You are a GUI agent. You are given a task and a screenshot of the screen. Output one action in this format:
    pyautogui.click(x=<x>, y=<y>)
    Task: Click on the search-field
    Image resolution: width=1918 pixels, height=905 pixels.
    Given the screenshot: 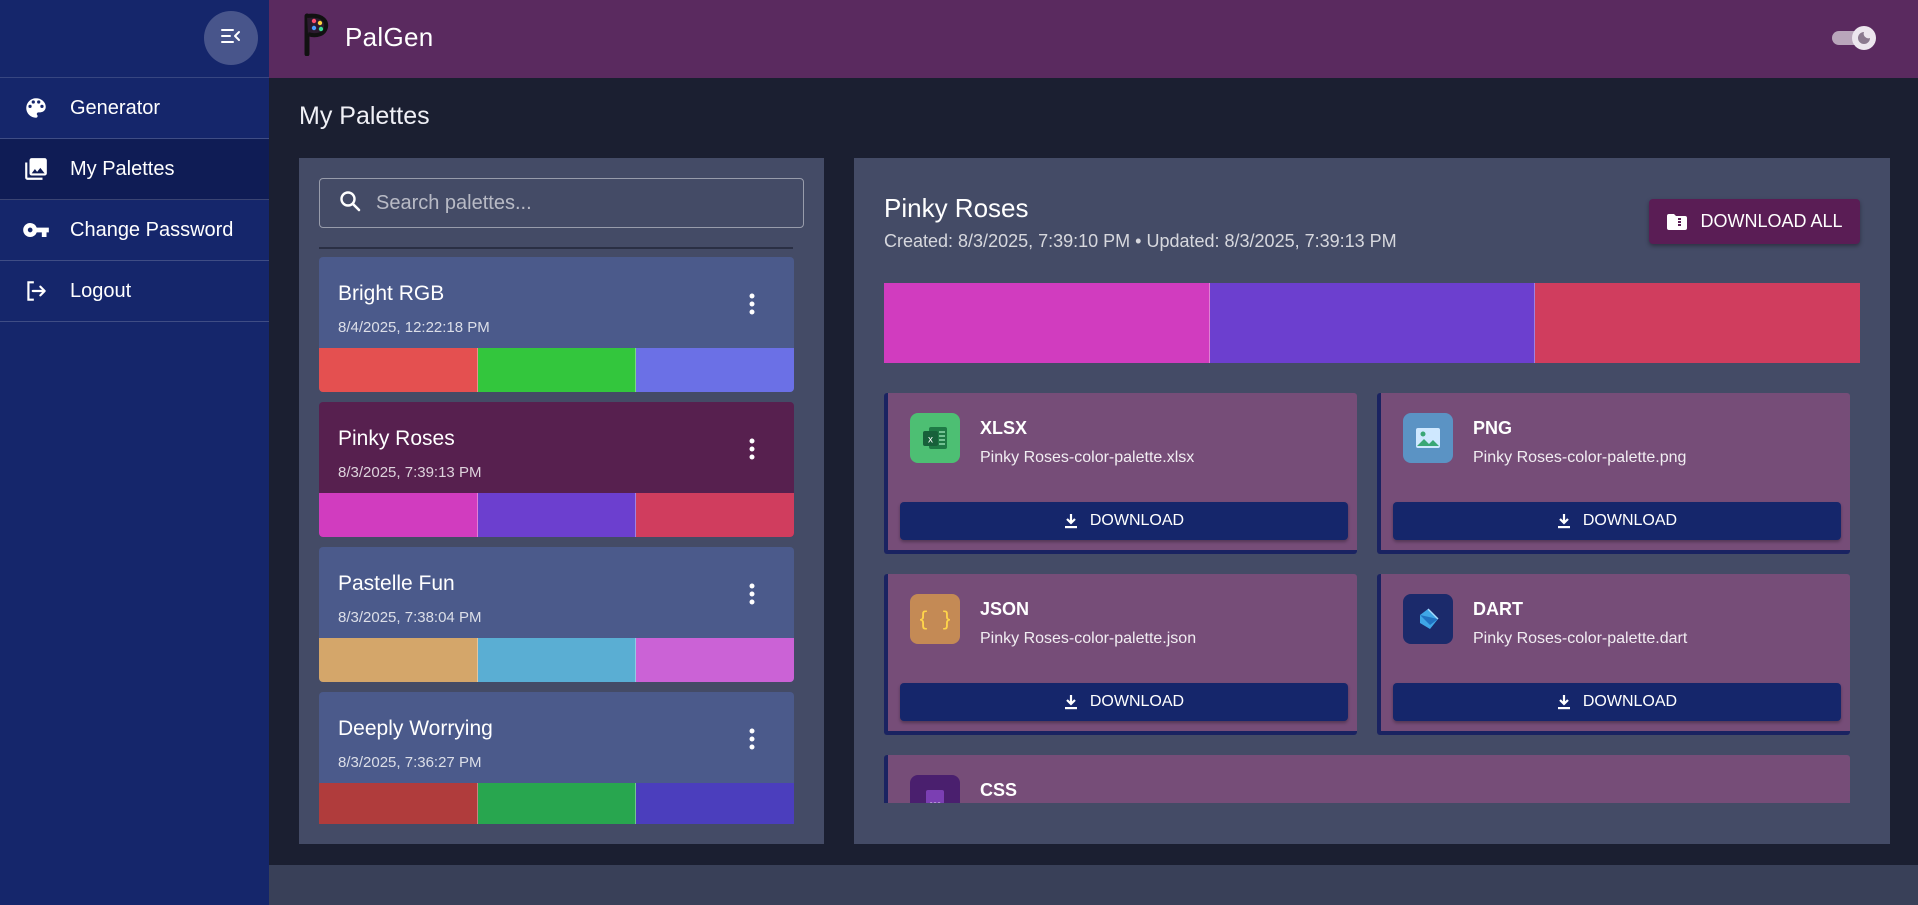 What is the action you would take?
    pyautogui.click(x=561, y=203)
    